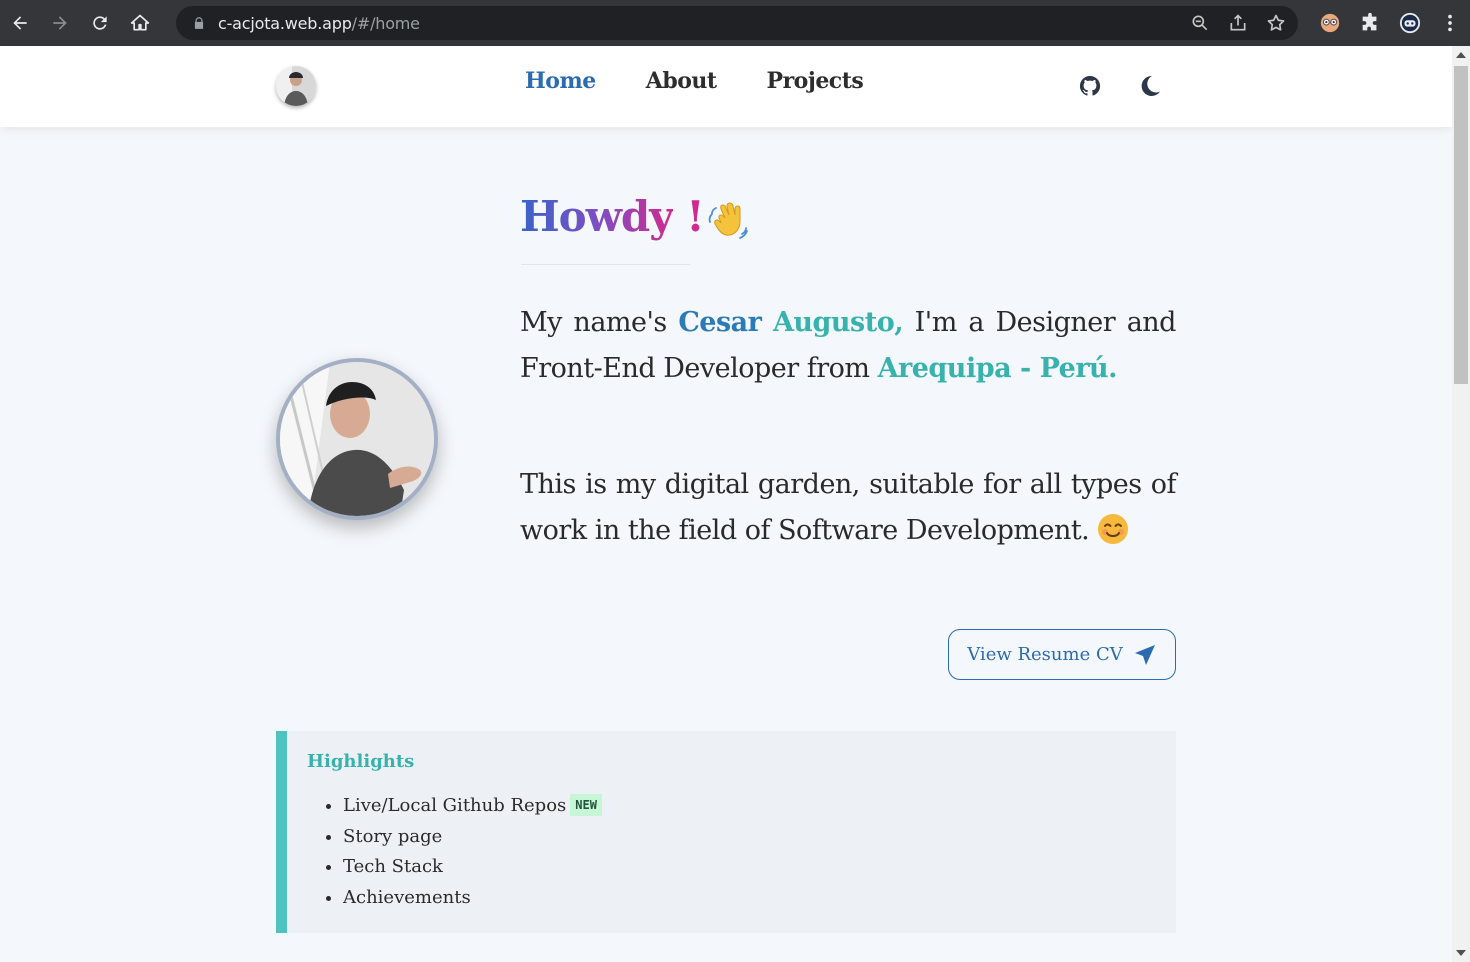 The image size is (1470, 962). What do you see at coordinates (1238, 23) in the screenshot?
I see `share-icon` at bounding box center [1238, 23].